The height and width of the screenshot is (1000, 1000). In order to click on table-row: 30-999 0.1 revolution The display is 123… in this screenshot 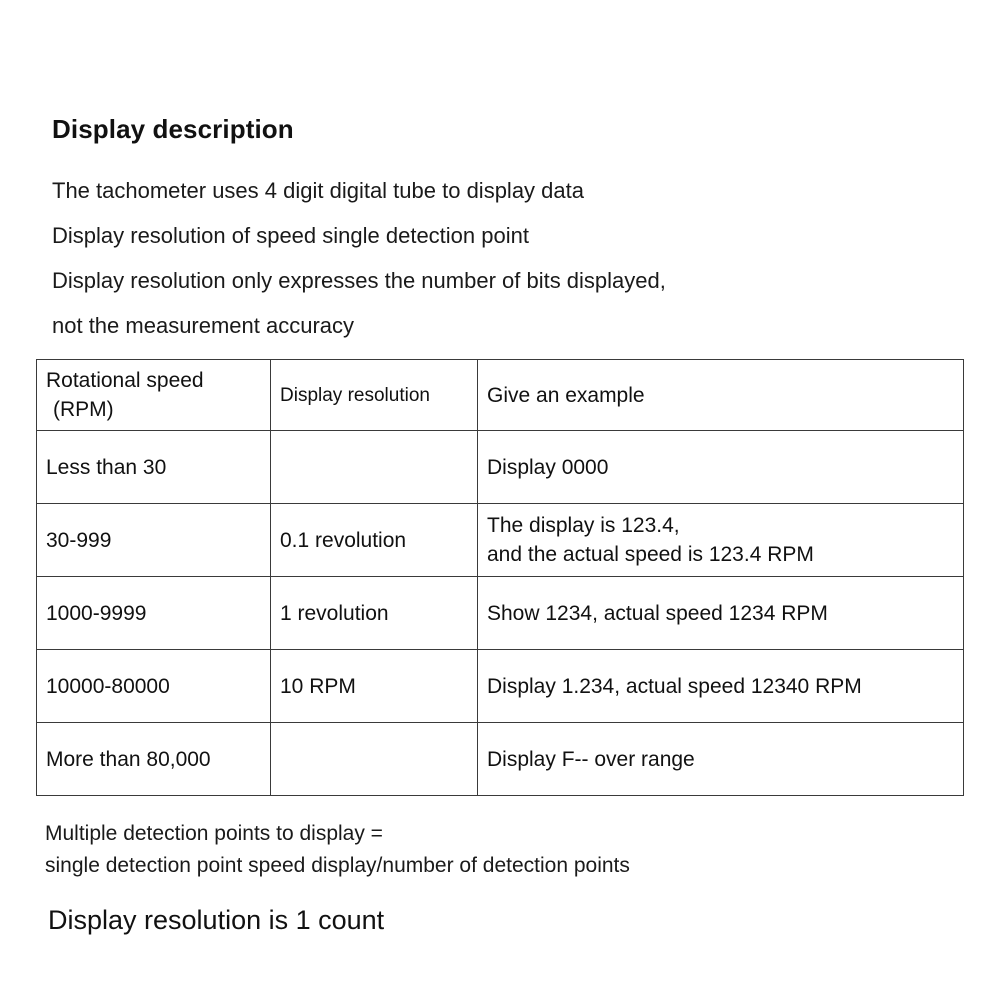, I will do `click(500, 540)`.